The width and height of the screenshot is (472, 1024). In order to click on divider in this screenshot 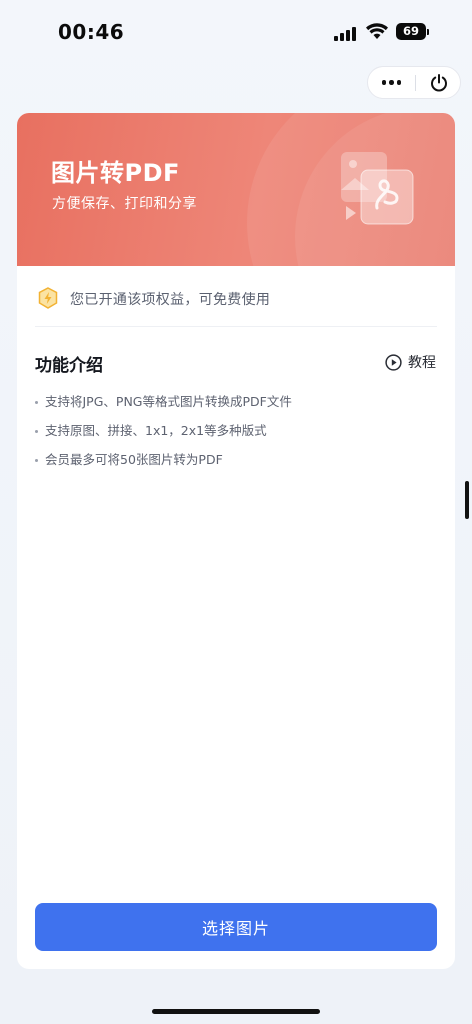, I will do `click(236, 326)`.